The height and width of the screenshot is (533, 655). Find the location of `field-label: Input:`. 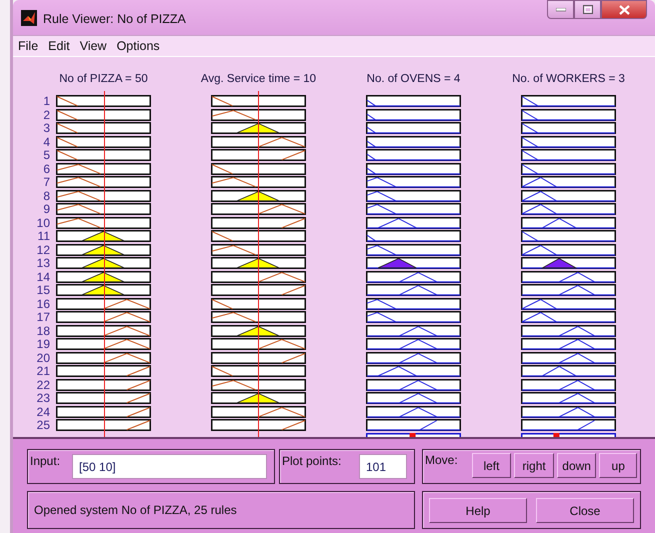

field-label: Input: is located at coordinates (45, 462).